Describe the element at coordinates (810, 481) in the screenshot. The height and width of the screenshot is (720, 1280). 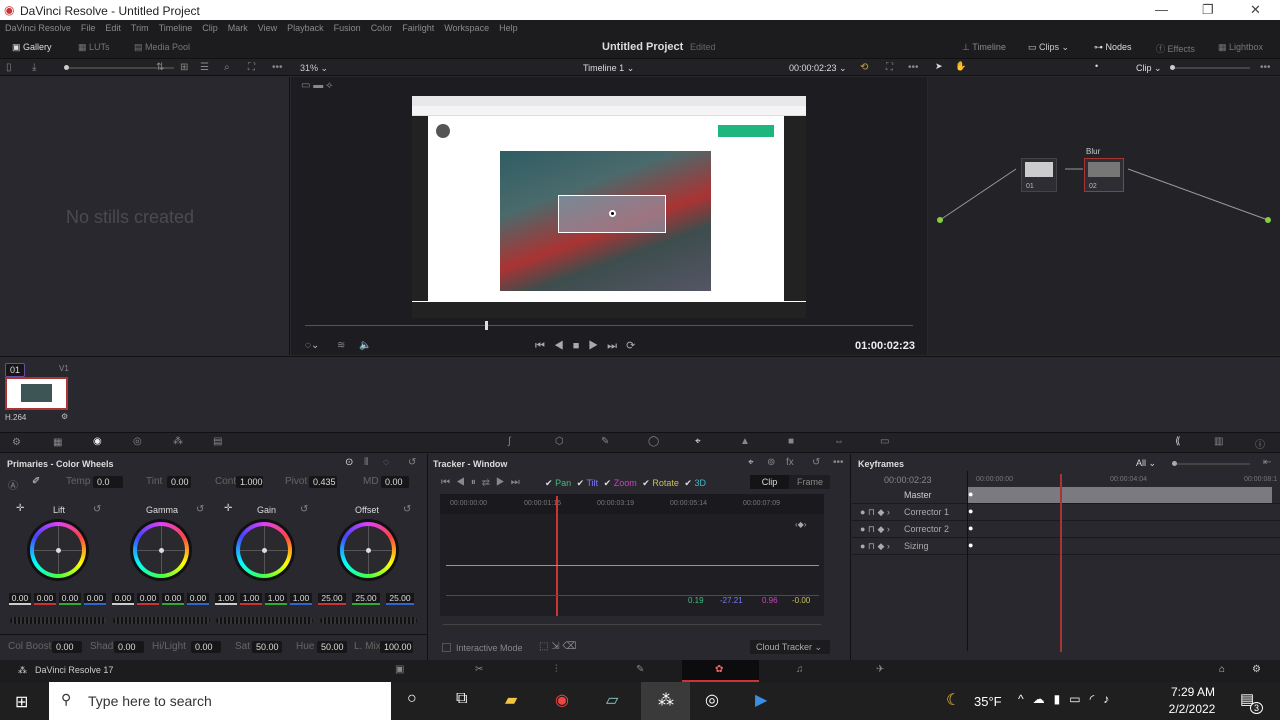
I see `frame-mode-button: Frame` at that location.